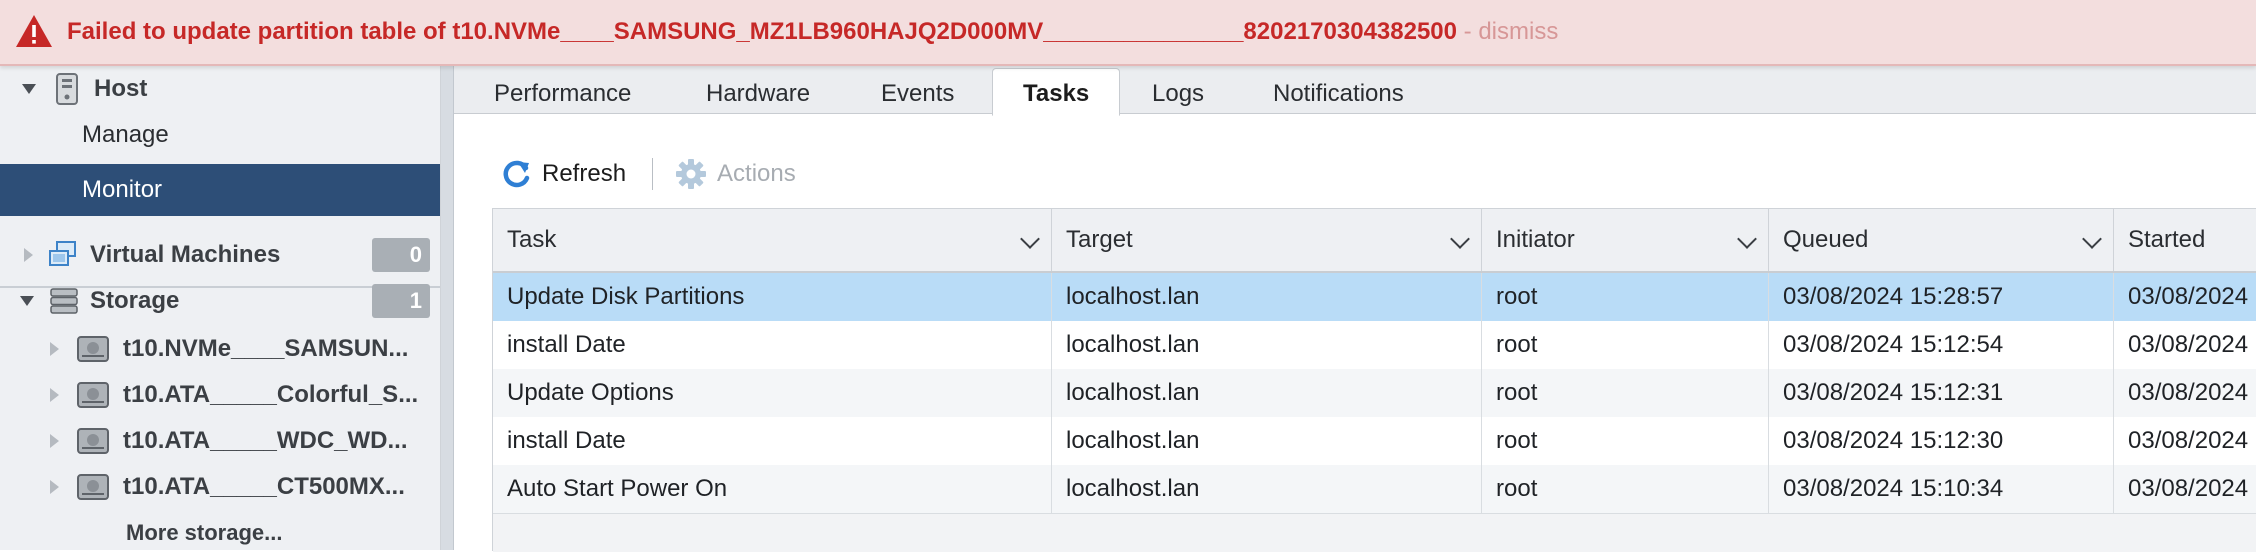  Describe the element at coordinates (1178, 90) in the screenshot. I see `tab-logs: Logs` at that location.